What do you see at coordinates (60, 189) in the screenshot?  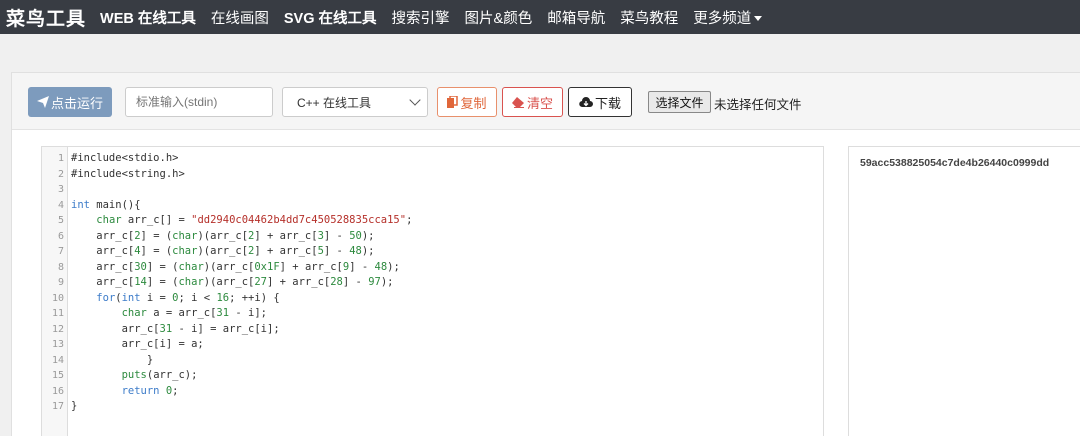 I see `line-number: 3` at bounding box center [60, 189].